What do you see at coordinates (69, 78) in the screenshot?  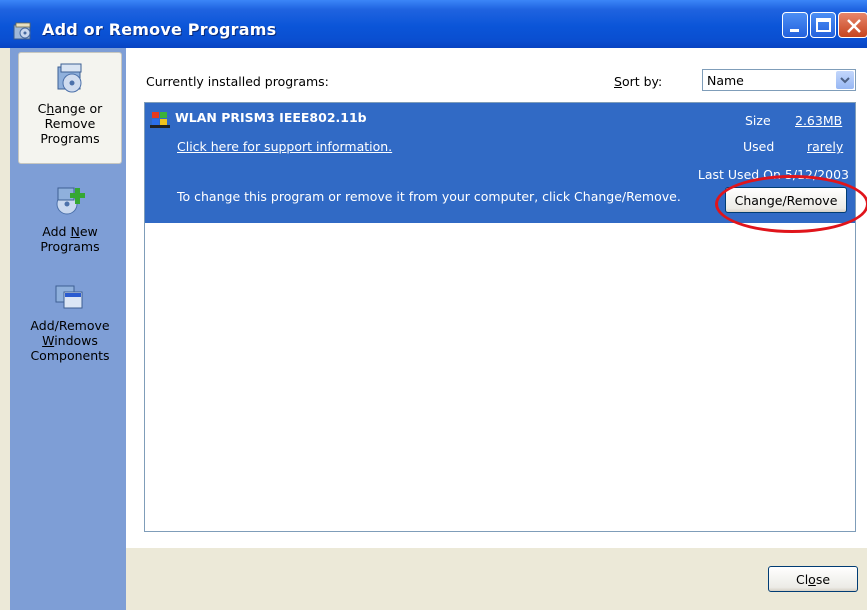 I see `change-remove-programs-icon` at bounding box center [69, 78].